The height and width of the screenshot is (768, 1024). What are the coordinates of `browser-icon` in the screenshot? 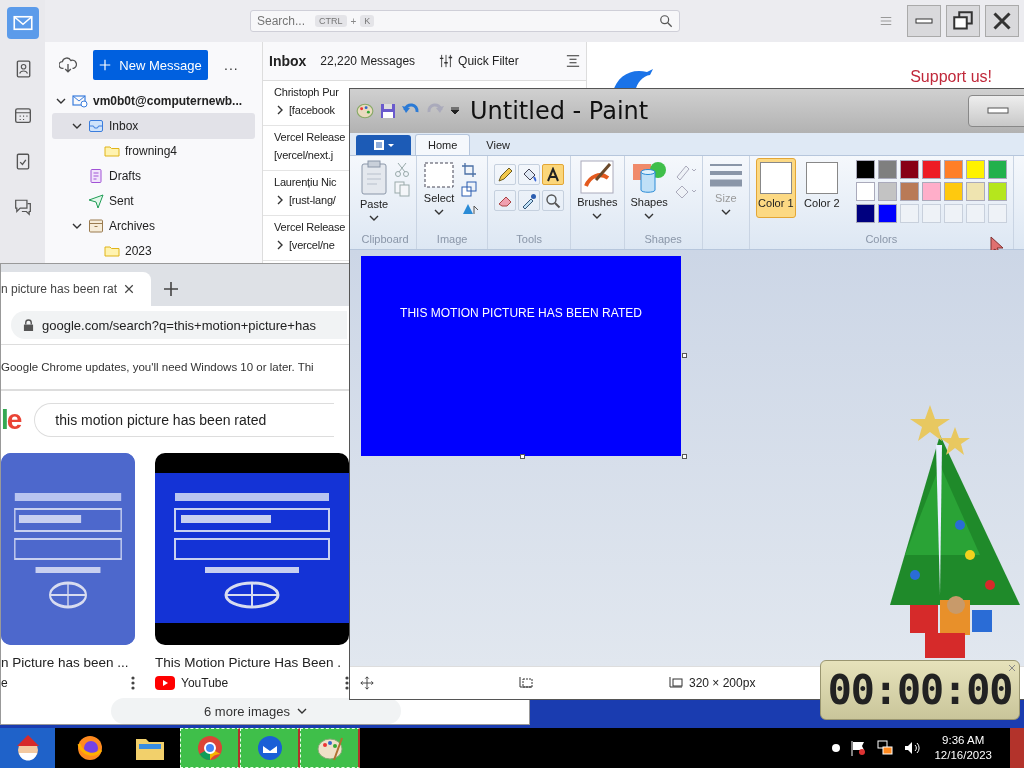 It's located at (209, 748).